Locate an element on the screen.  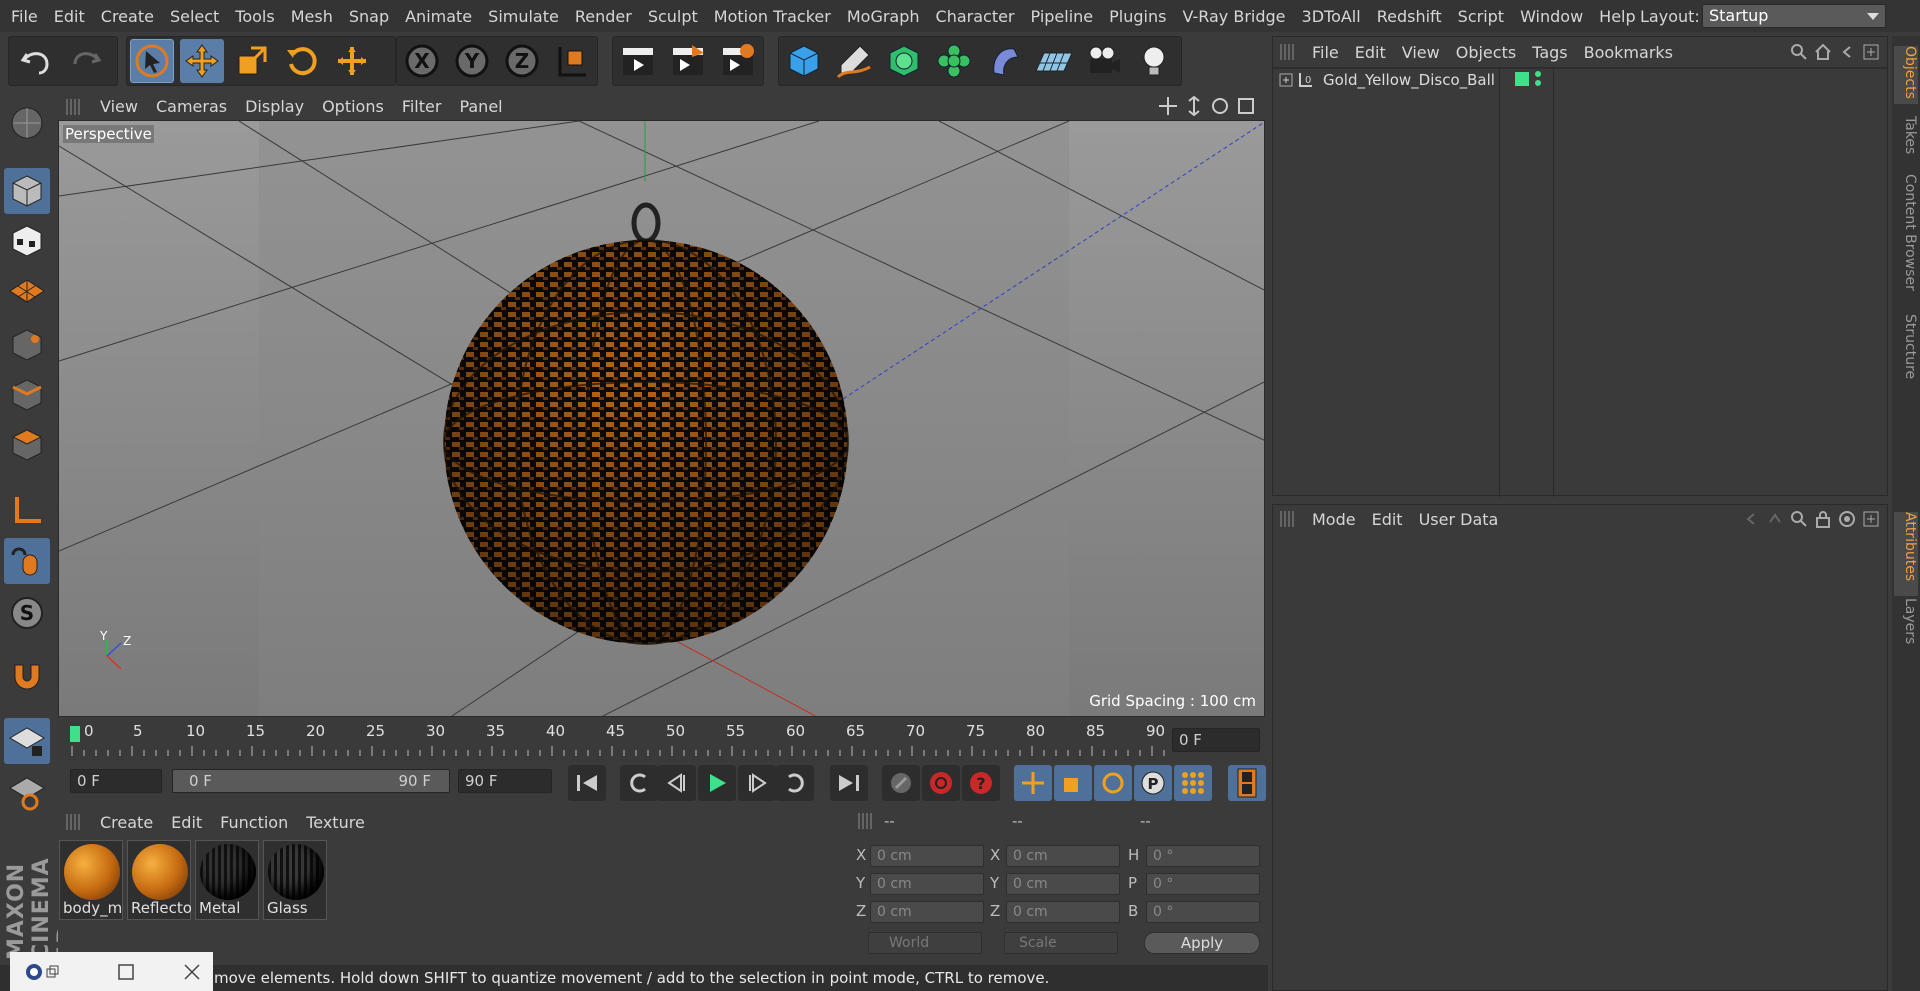
record-disabled-button is located at coordinates (901, 783).